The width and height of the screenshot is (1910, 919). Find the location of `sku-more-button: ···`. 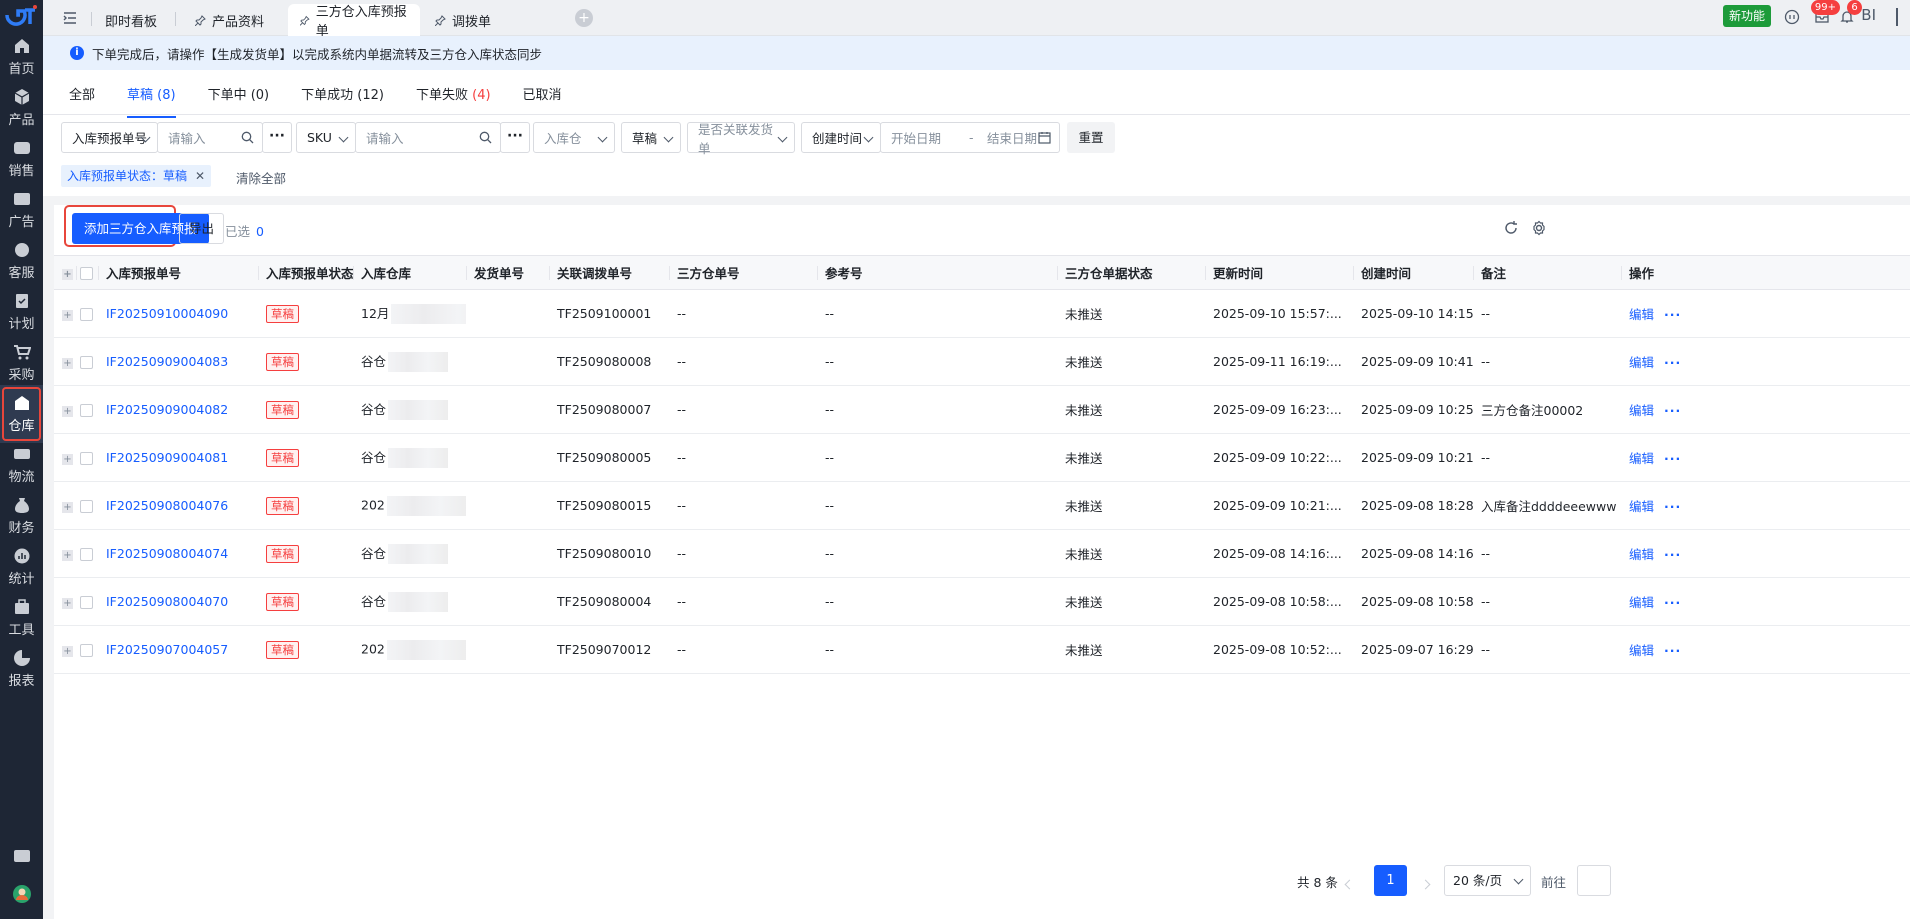

sku-more-button: ··· is located at coordinates (515, 137).